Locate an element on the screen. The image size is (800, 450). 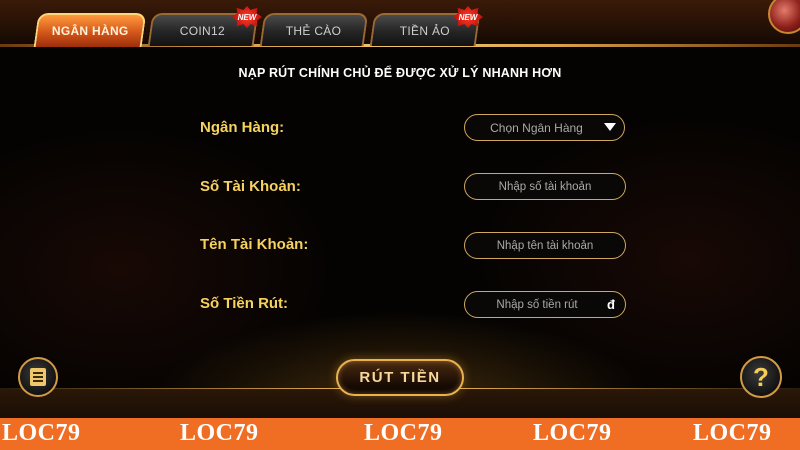
account-number-placeholder: Nhập số tài khoản is located at coordinates (545, 186).